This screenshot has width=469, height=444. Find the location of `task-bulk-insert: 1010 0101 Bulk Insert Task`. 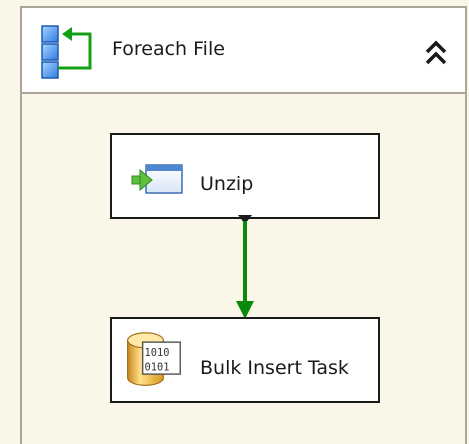

task-bulk-insert: 1010 0101 Bulk Insert Task is located at coordinates (245, 360).